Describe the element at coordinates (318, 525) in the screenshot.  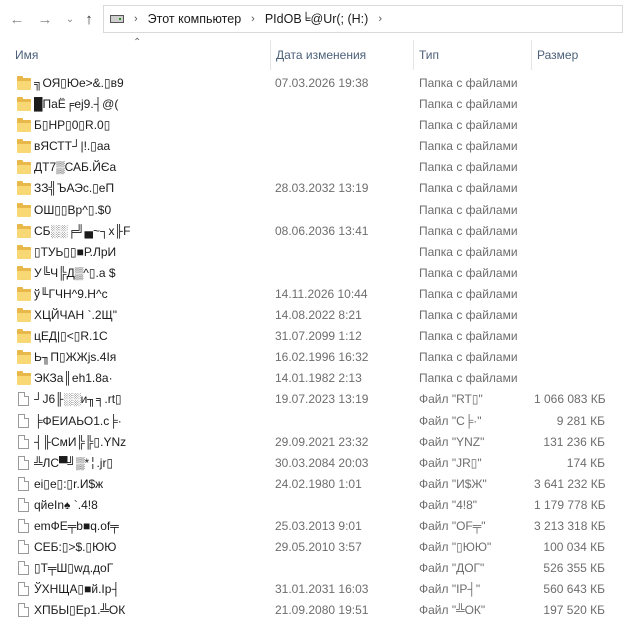
I see `item-date-modified: 25.03.2013 9:01` at that location.